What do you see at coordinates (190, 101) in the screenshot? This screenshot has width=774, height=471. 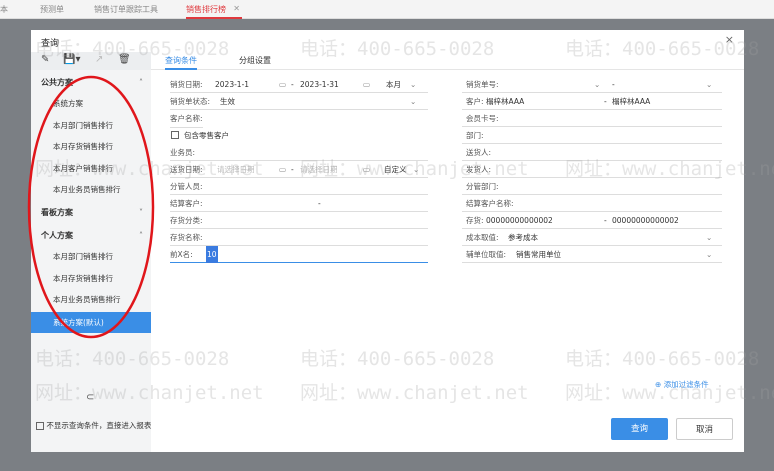 I see `field-label: 销货单状态:` at bounding box center [190, 101].